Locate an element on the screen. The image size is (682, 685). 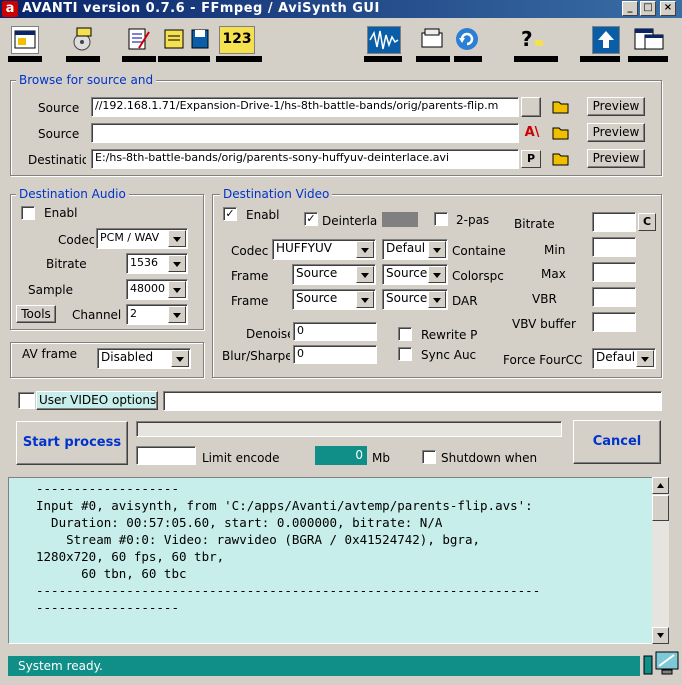
user-video-options-button: User VIDEO options > is located at coordinates (97, 400).